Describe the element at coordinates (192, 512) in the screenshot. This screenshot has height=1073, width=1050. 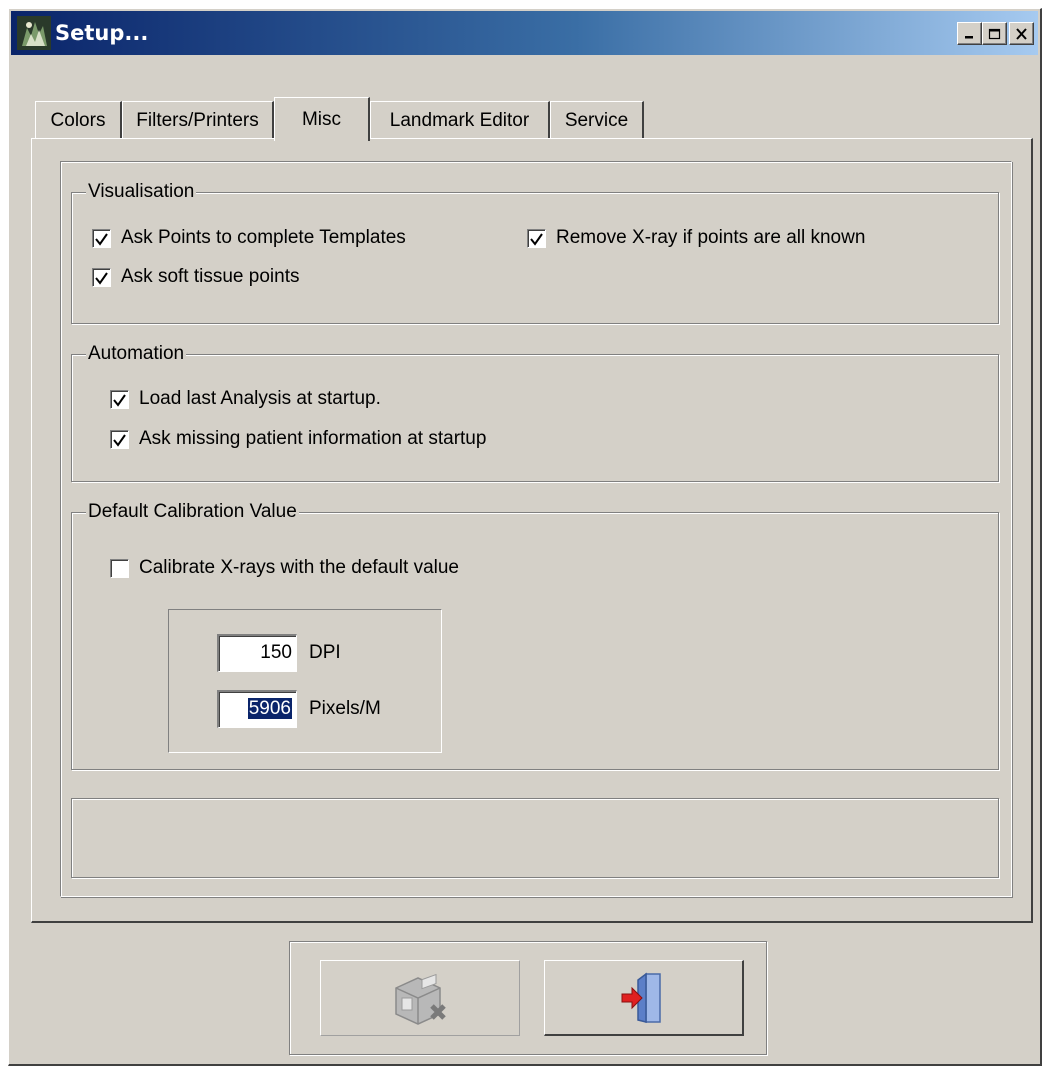
I see `calibration-legend: Default Calibration Value` at that location.